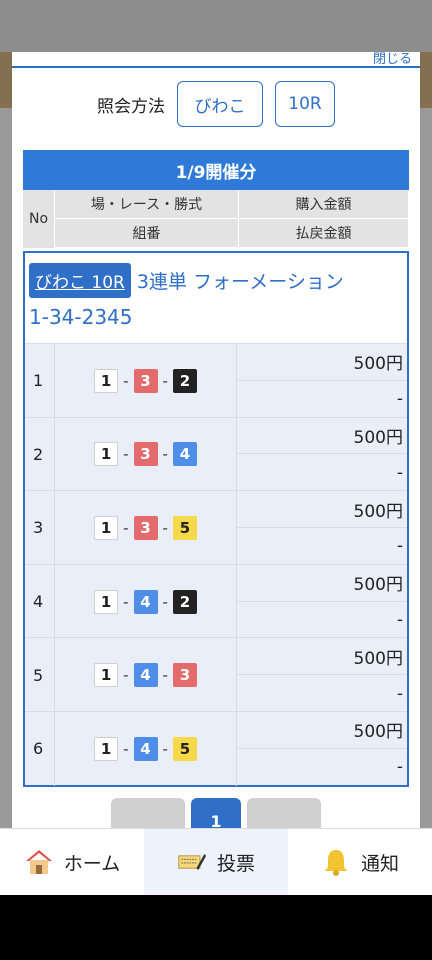 The height and width of the screenshot is (960, 432). I want to click on row-combination: 1-4-5, so click(146, 748).